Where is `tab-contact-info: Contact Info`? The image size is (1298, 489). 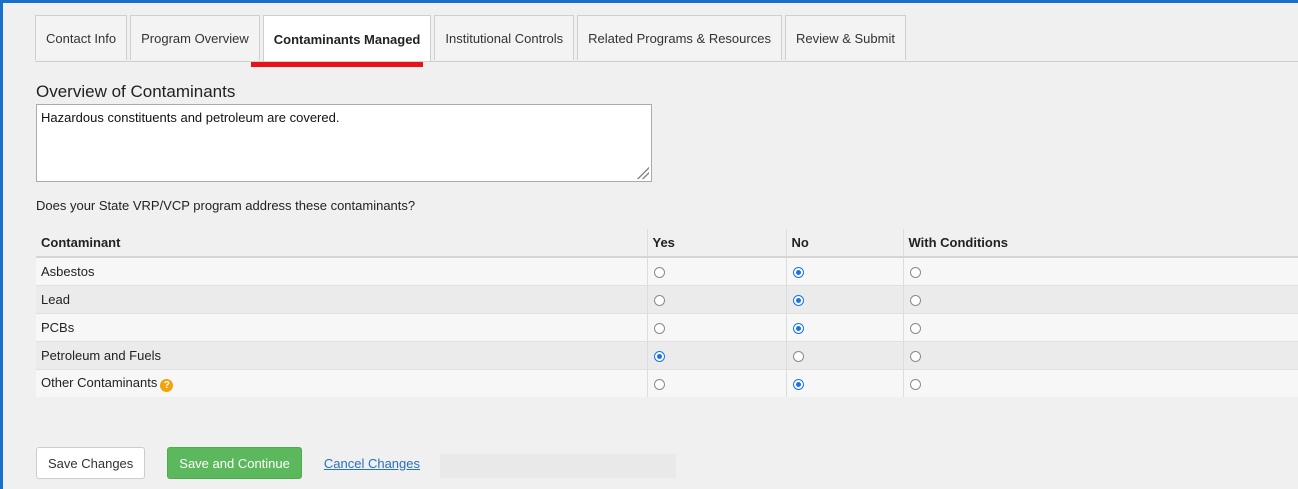
tab-contact-info: Contact Info is located at coordinates (81, 37).